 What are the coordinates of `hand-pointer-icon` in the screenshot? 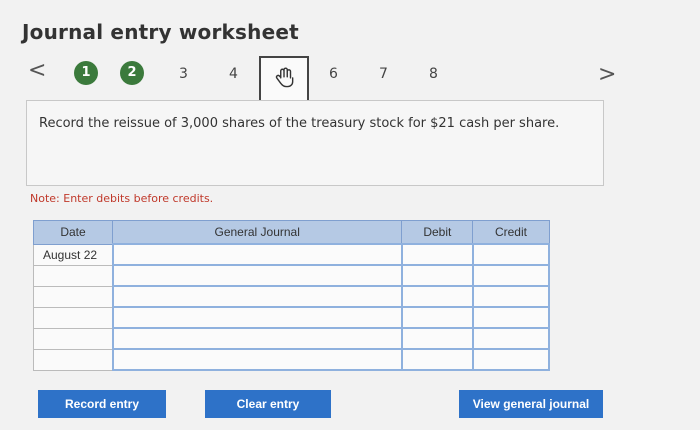 It's located at (284, 77).